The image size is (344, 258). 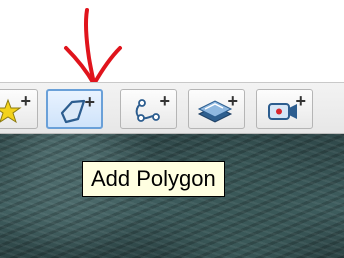 I want to click on add-polygon-button: +, so click(x=74, y=109).